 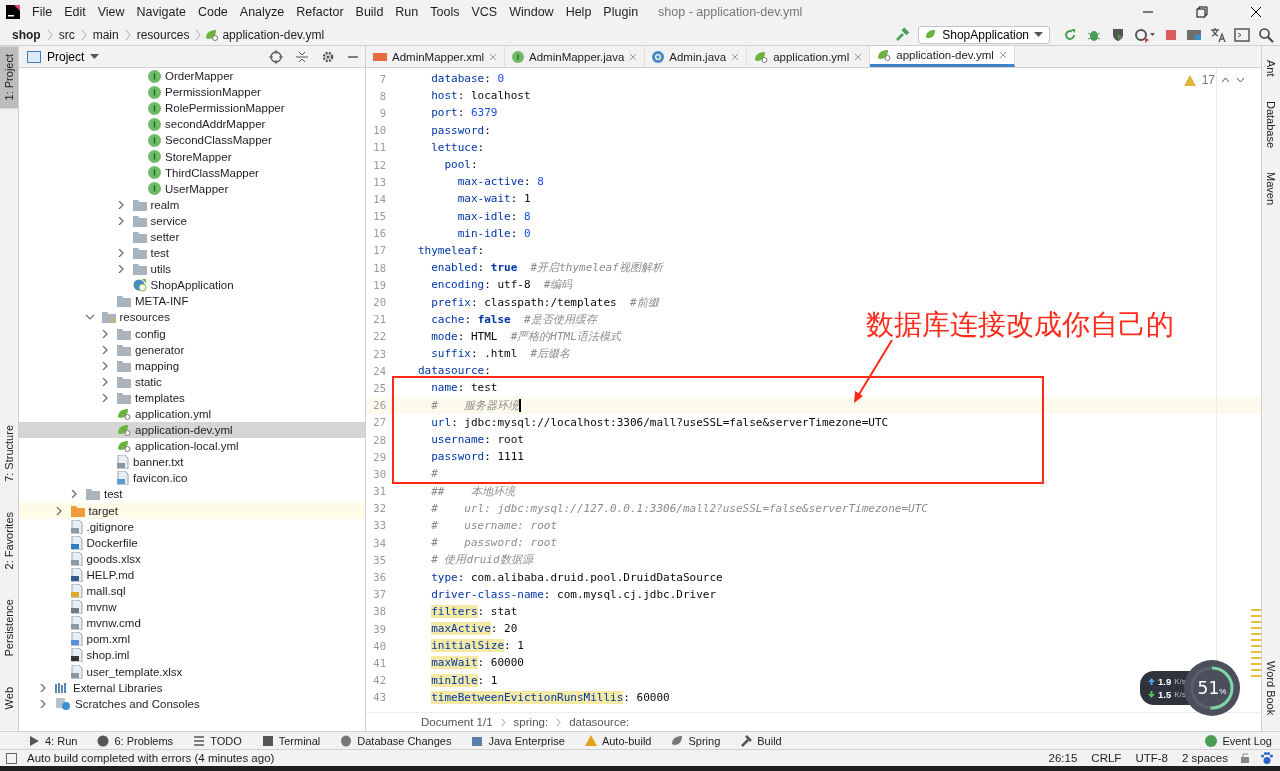 I want to click on tree-item: mvnw.cmd, so click(x=192, y=623).